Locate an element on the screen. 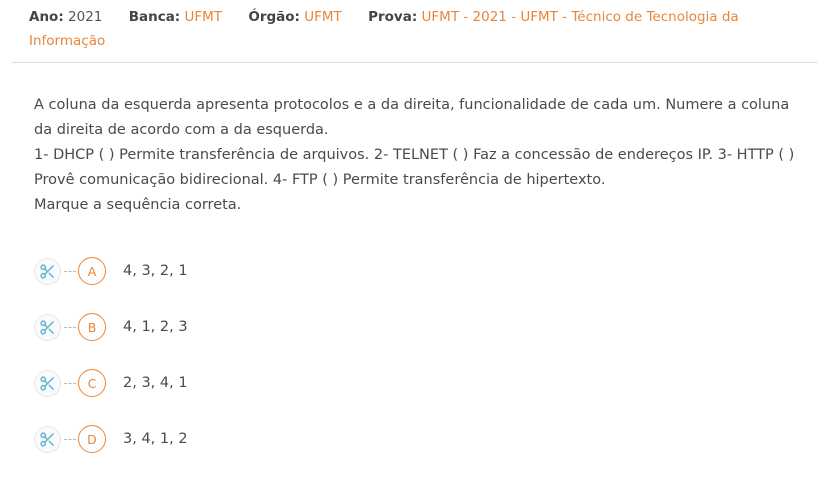 Image resolution: width=818 pixels, height=479 pixels. letter-badge: C is located at coordinates (92, 383).